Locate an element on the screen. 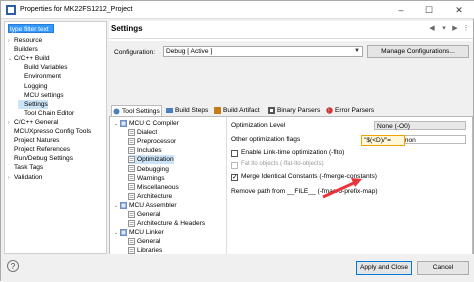 Image resolution: width=474 pixels, height=282 pixels. sidebar-item-project-natures: Project Natures is located at coordinates (33, 140).